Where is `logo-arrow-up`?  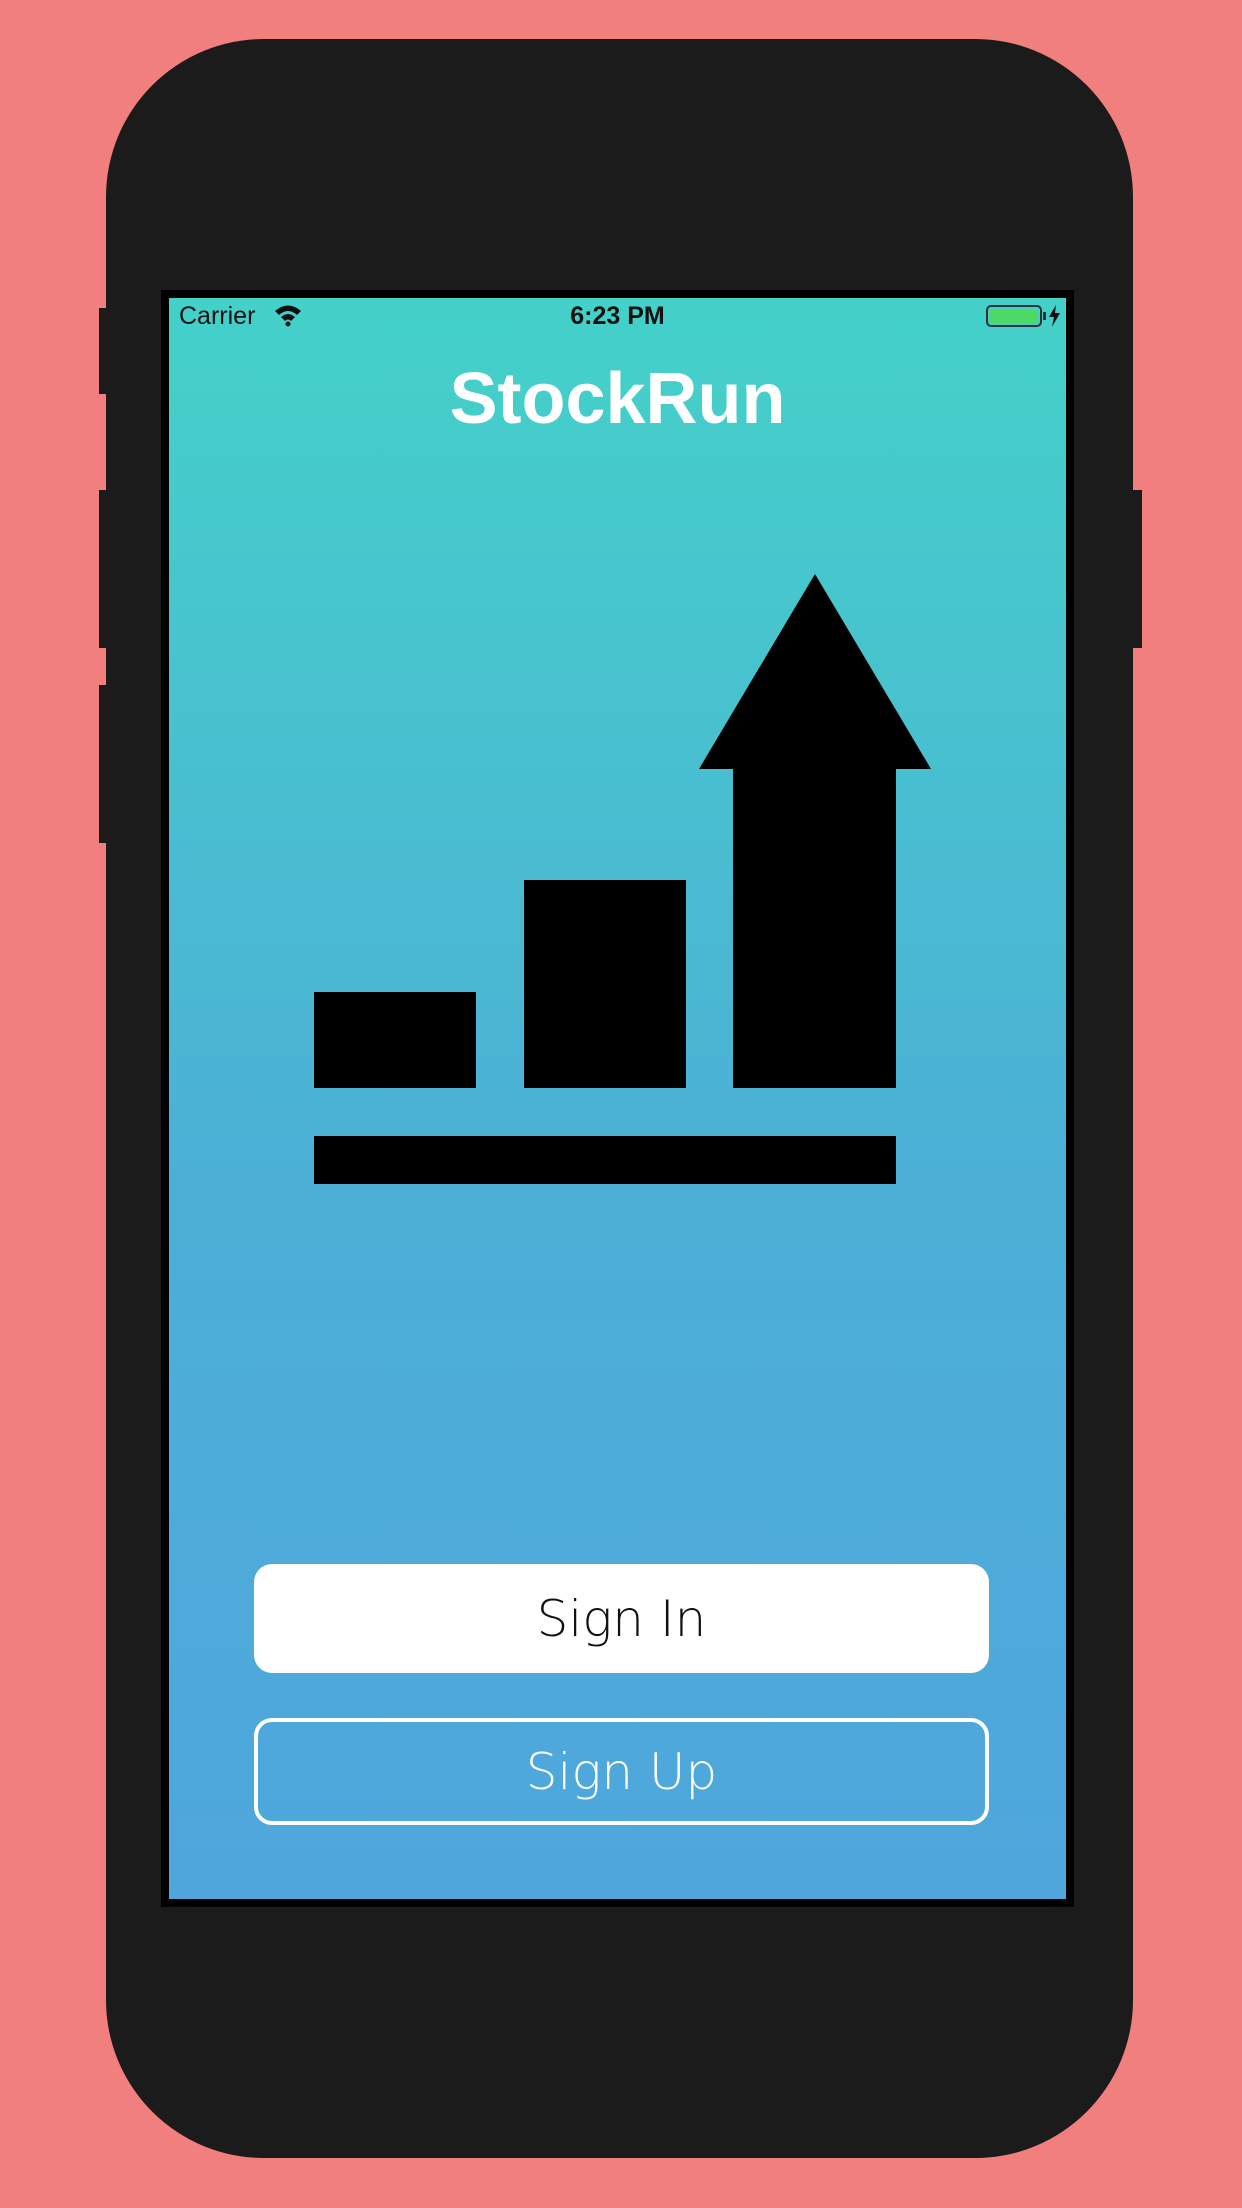 logo-arrow-up is located at coordinates (815, 831).